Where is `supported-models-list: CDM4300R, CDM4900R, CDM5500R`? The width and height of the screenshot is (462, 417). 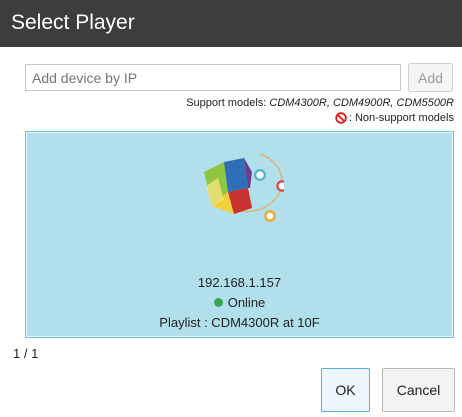
supported-models-list: CDM4300R, CDM4900R, CDM5500R is located at coordinates (361, 103).